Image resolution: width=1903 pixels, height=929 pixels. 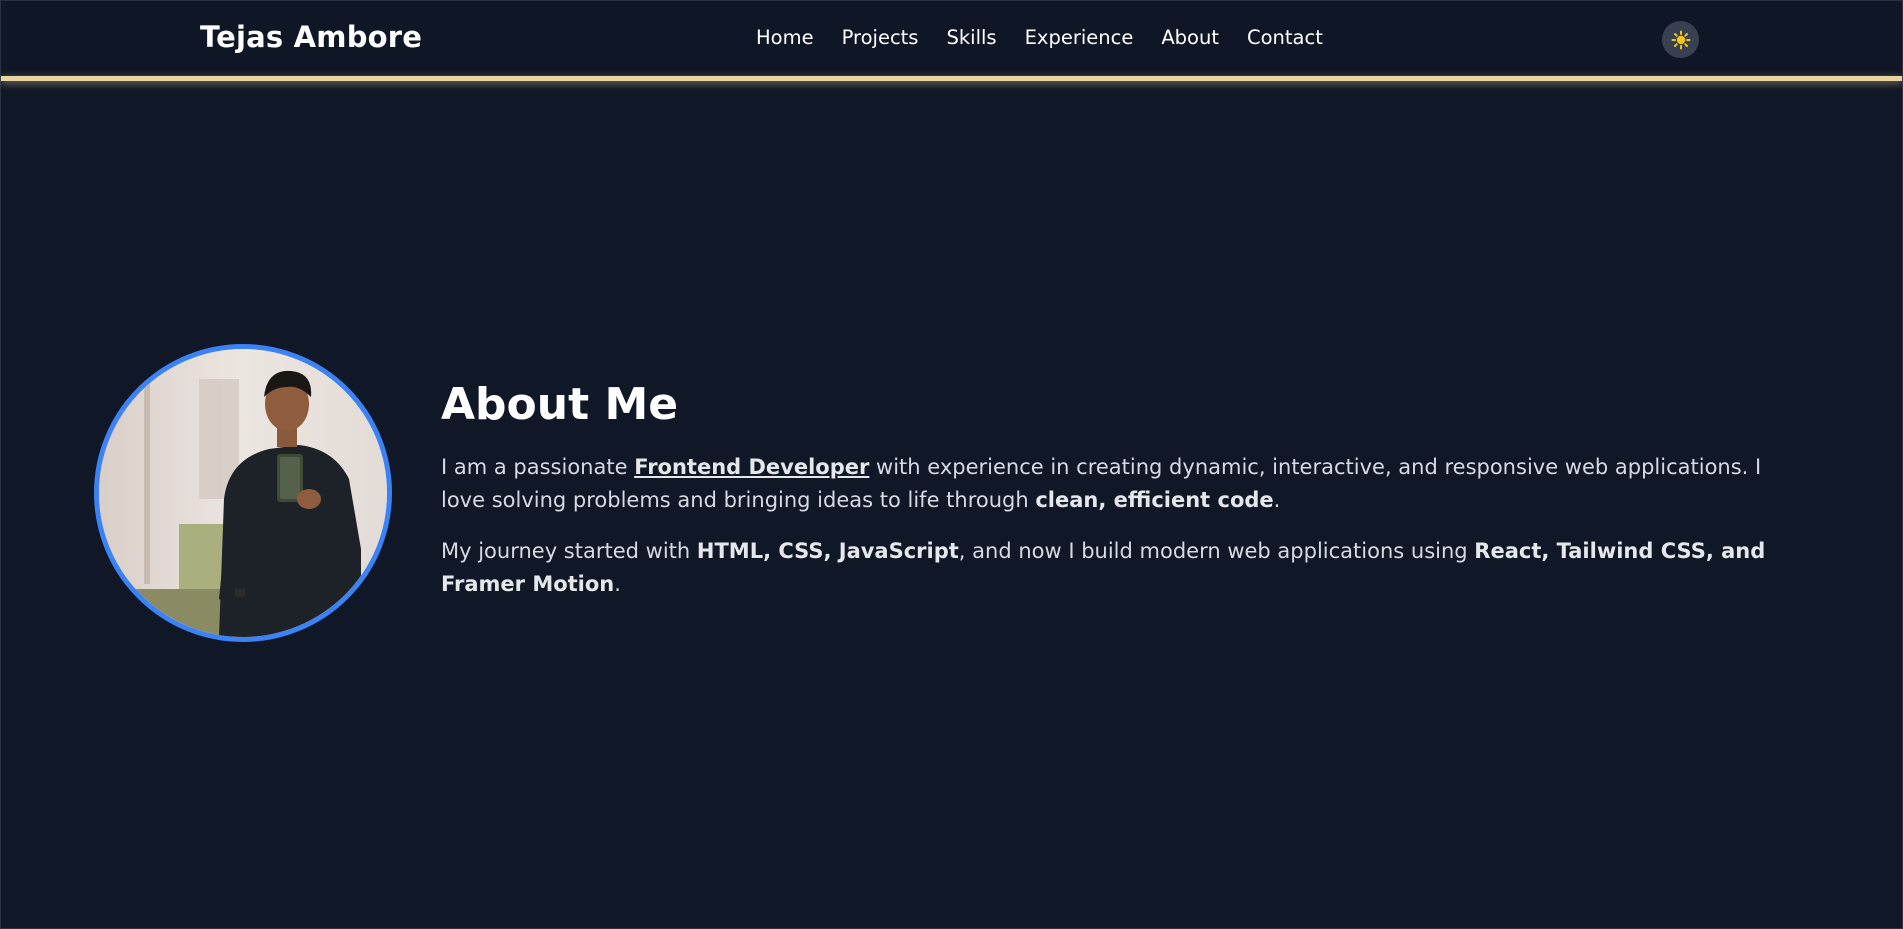 What do you see at coordinates (1285, 37) in the screenshot?
I see `nav-link-contact: Contact` at bounding box center [1285, 37].